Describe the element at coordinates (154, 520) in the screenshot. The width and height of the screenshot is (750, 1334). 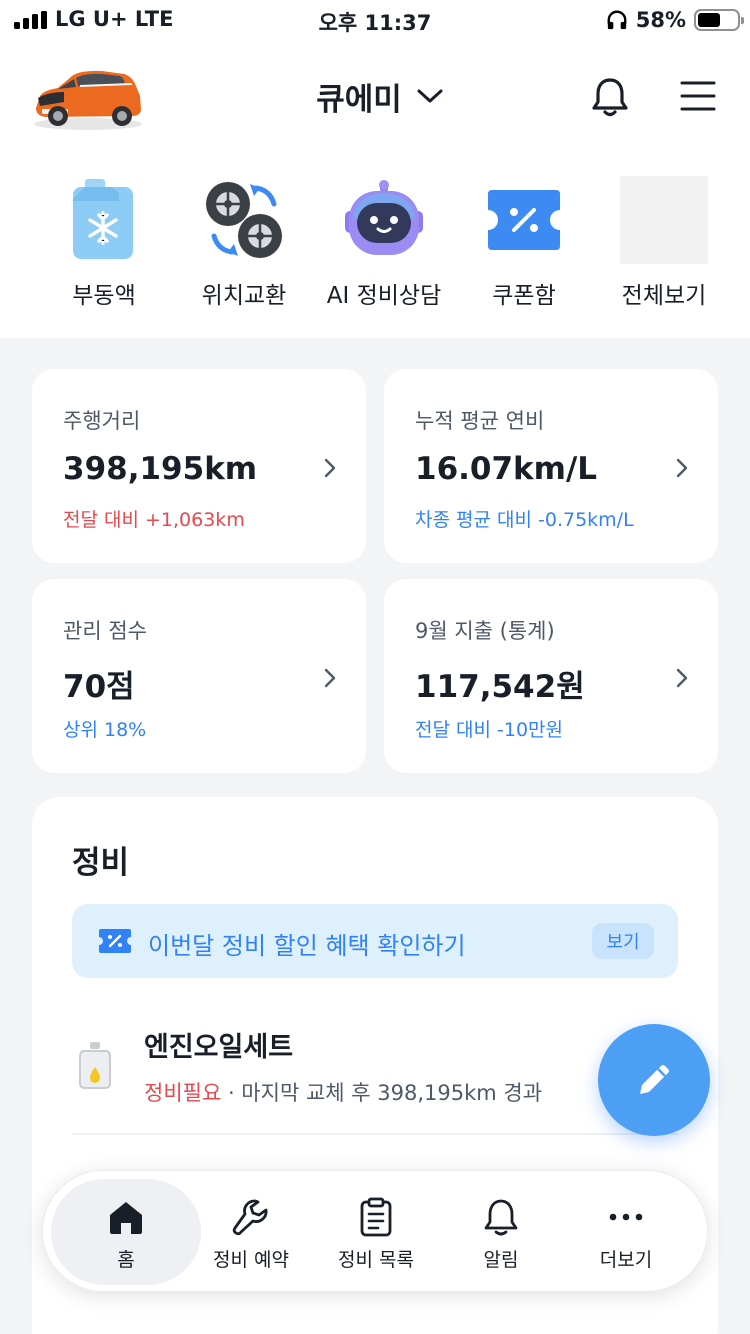
I see `mileage-change: 전달 대비 +1,063km` at that location.